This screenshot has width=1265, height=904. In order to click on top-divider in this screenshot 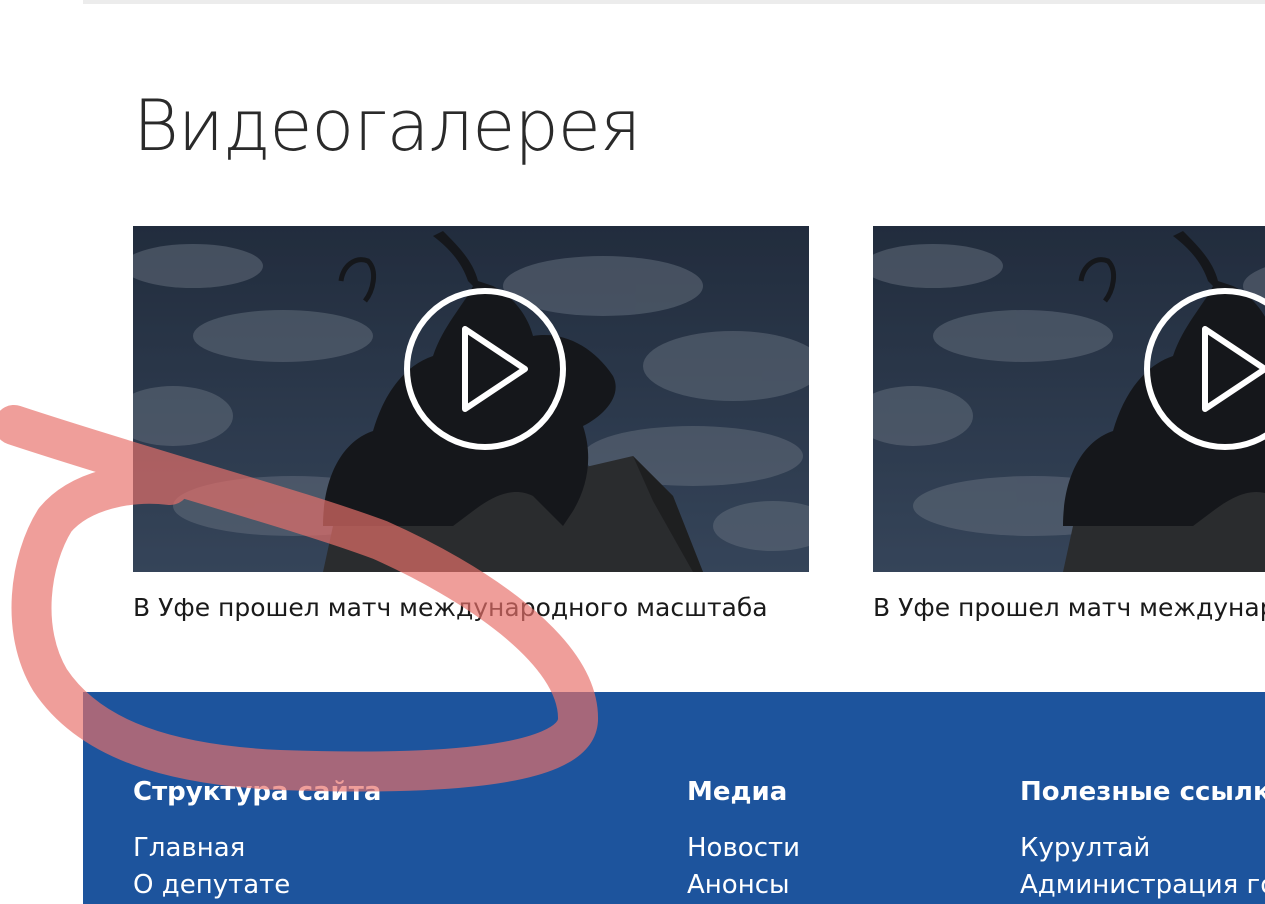, I will do `click(674, 2)`.